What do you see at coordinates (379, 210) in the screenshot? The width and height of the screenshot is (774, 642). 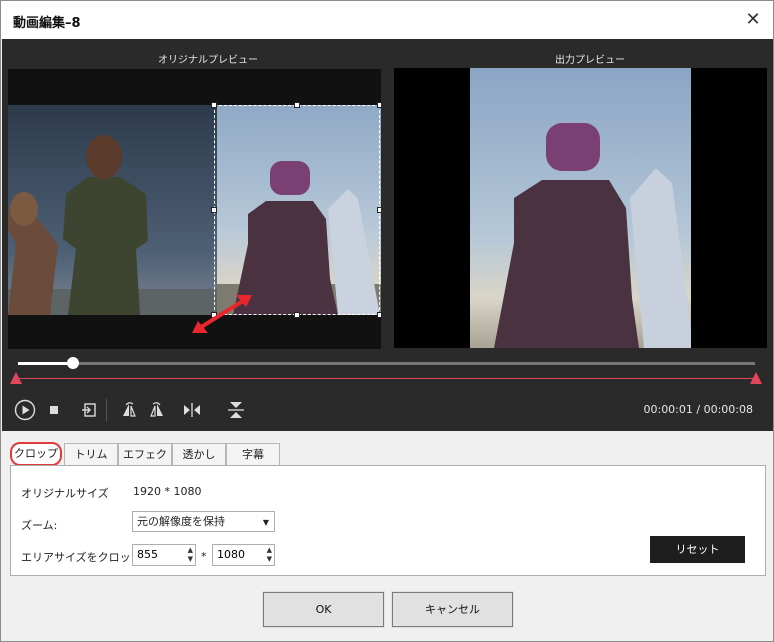 I see `crop-handle-right` at bounding box center [379, 210].